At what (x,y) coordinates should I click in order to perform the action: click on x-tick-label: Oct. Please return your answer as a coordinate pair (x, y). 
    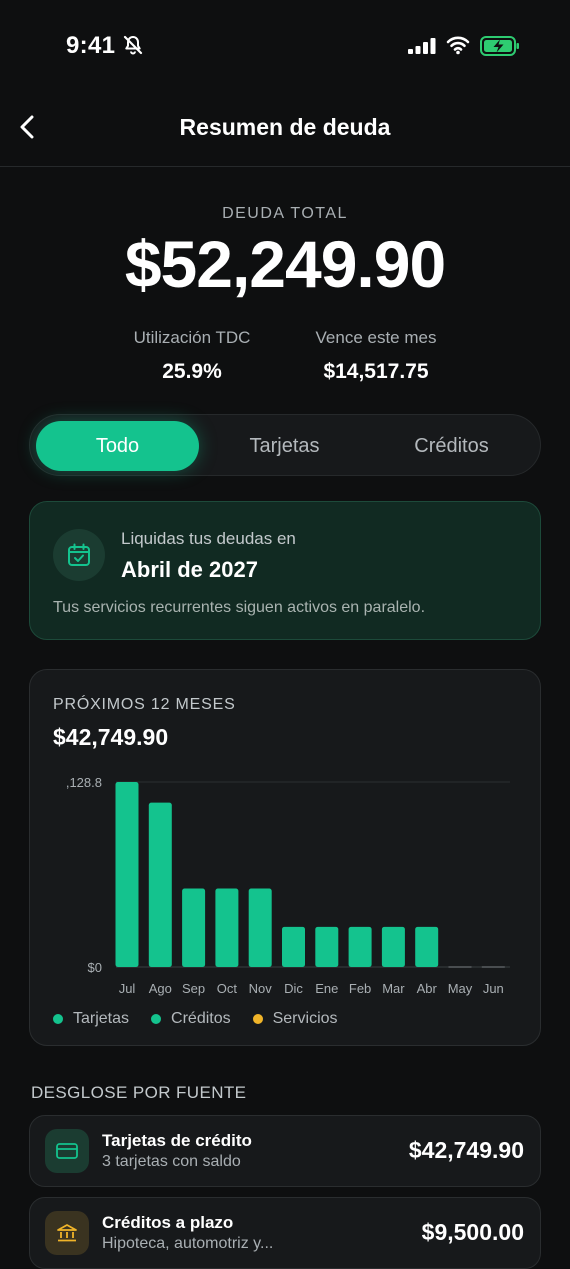
    Looking at the image, I should click on (227, 988).